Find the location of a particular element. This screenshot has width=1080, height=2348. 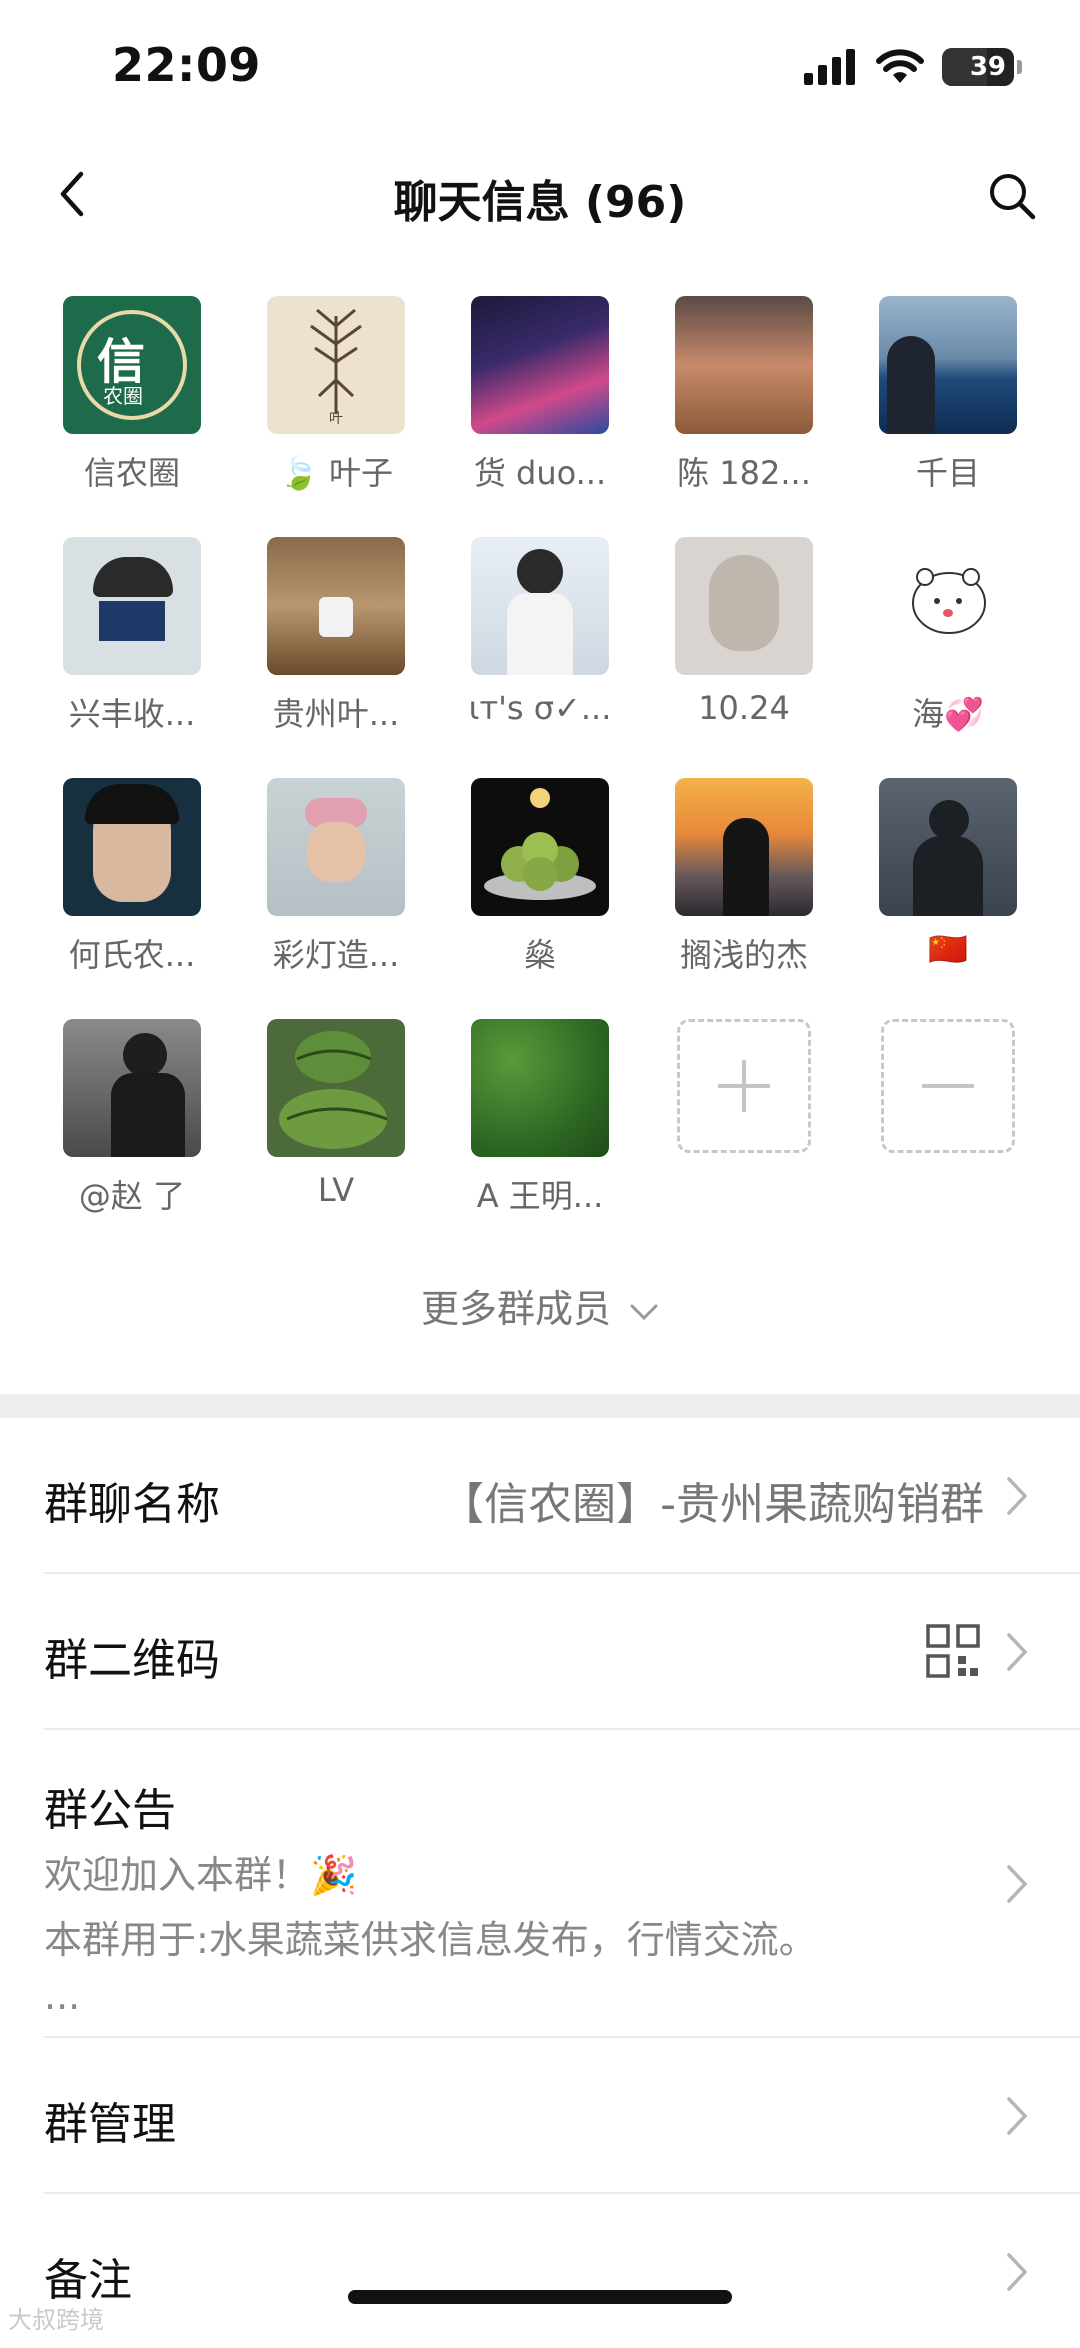

home-indicator is located at coordinates (540, 2297).